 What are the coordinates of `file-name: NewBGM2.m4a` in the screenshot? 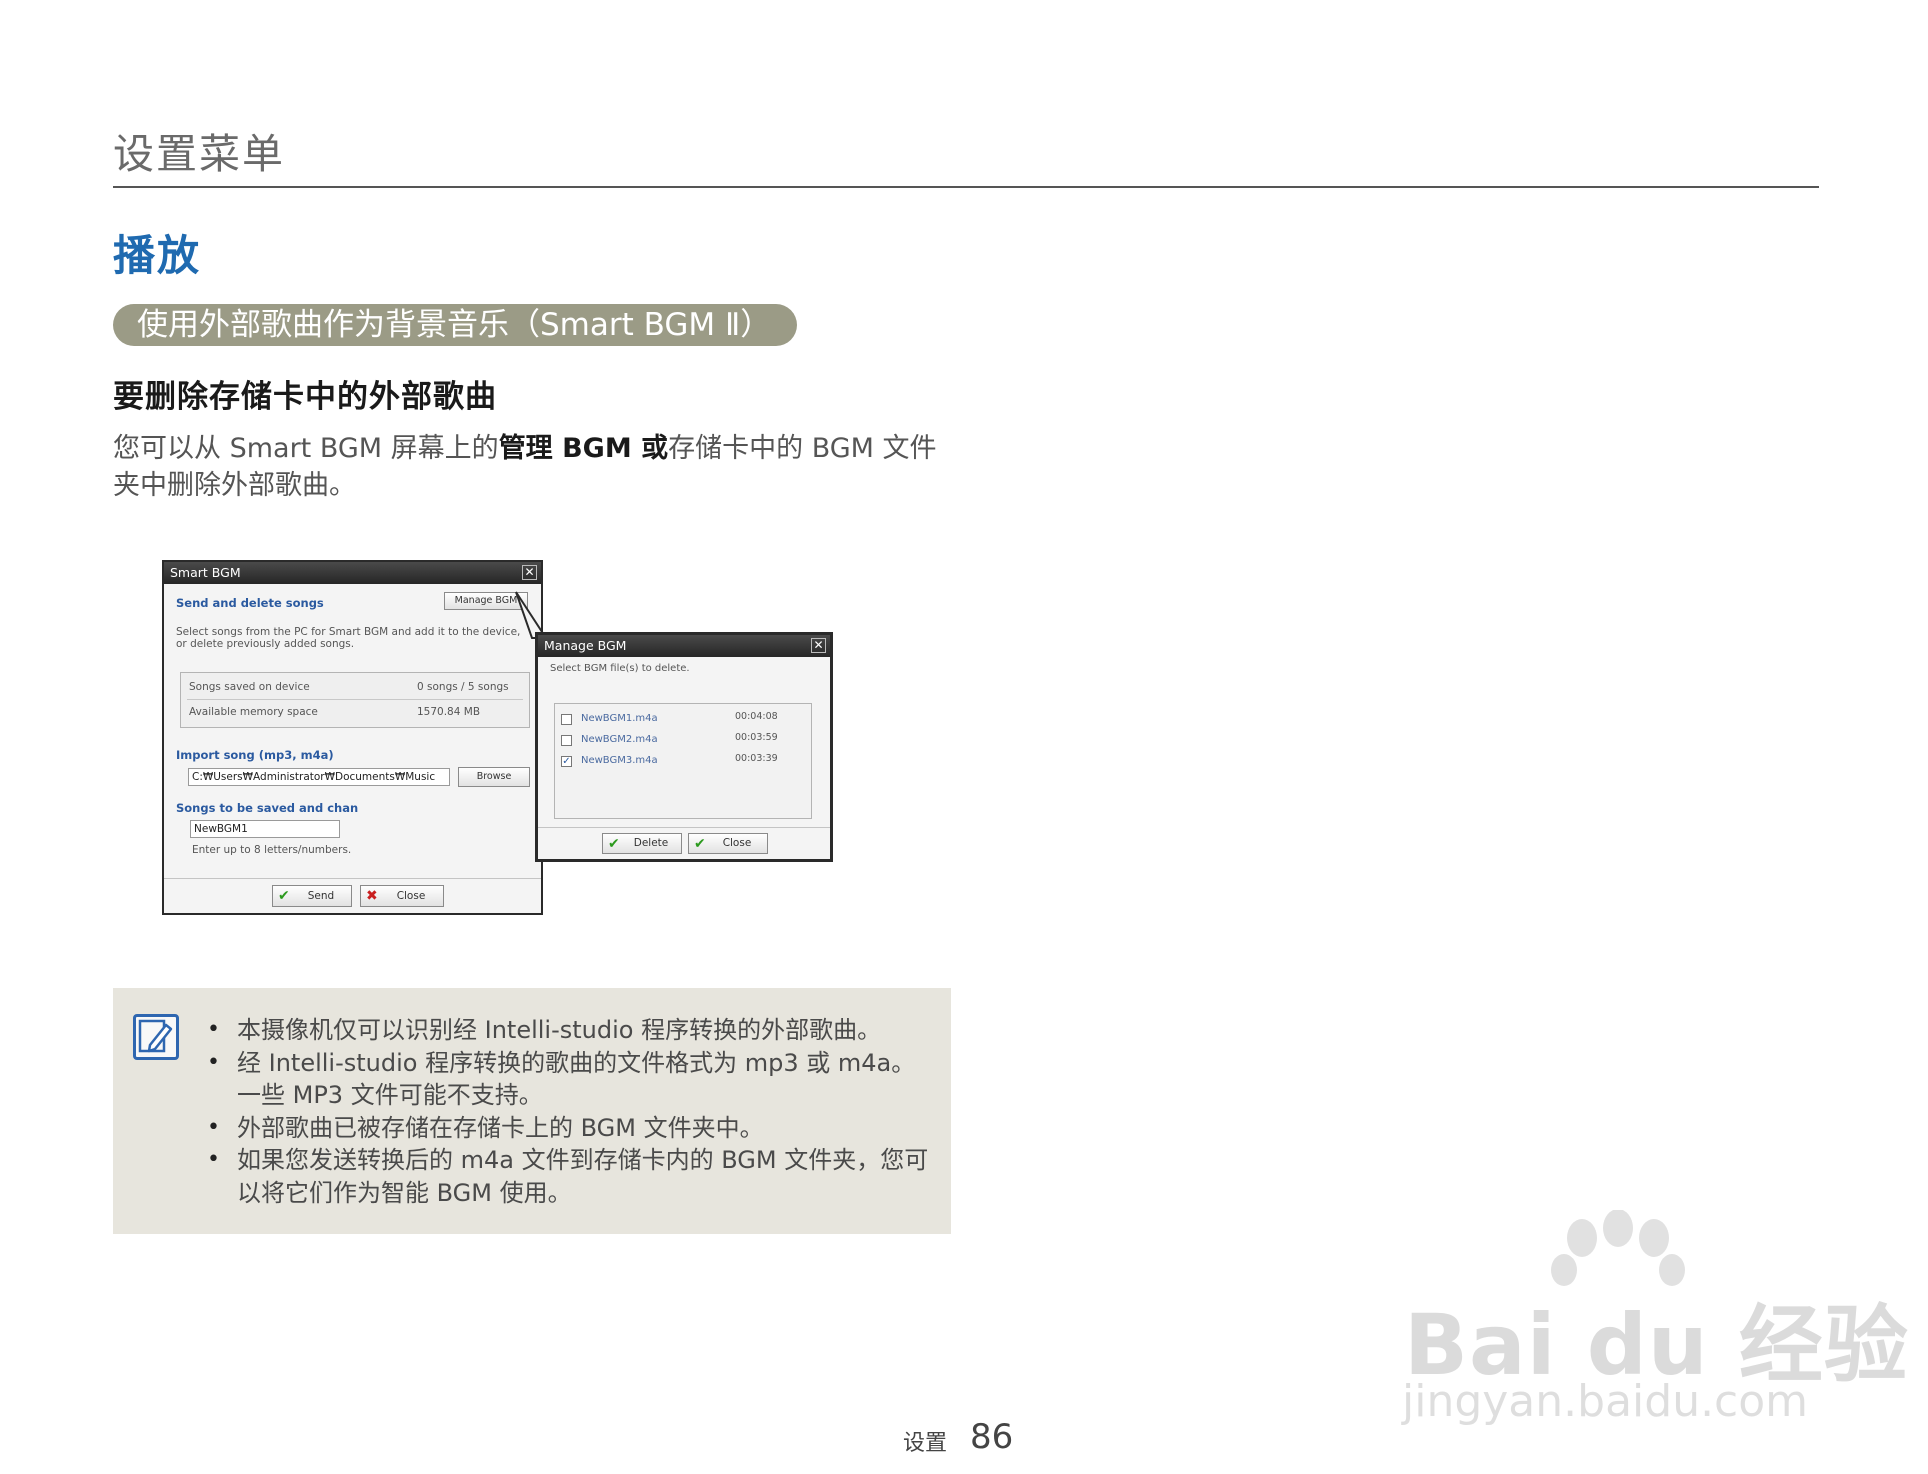 It's located at (619, 739).